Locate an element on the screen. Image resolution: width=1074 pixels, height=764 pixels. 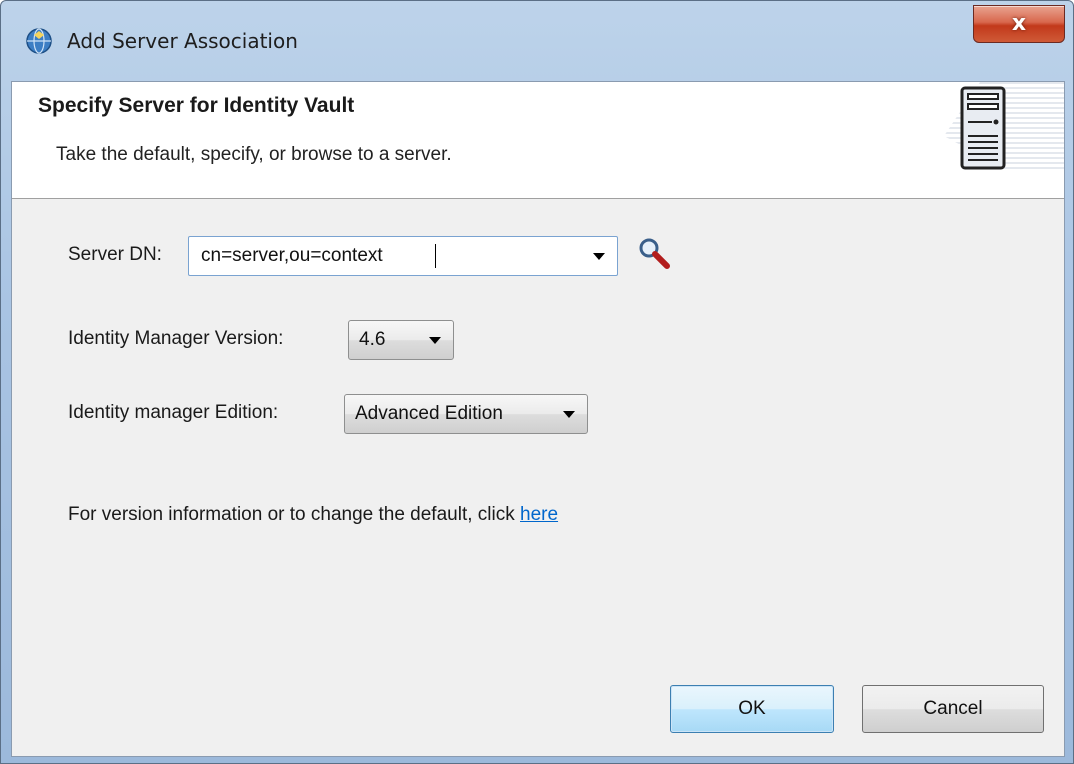
cancel-button: Cancel is located at coordinates (953, 709).